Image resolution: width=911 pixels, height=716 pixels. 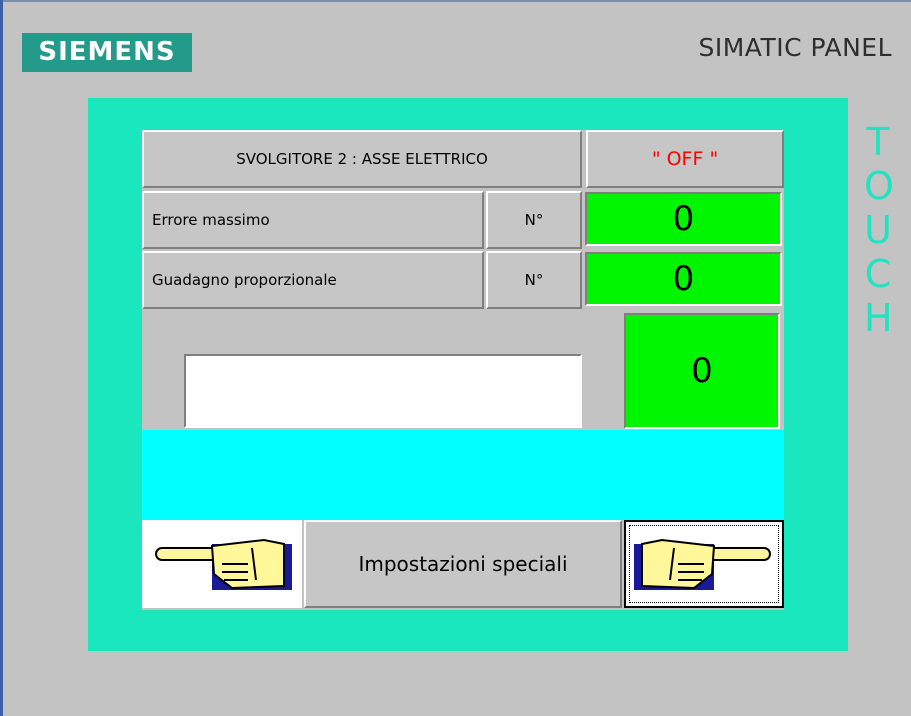 I want to click on special-settings-button: Impostazioni speciali, so click(x=463, y=564).